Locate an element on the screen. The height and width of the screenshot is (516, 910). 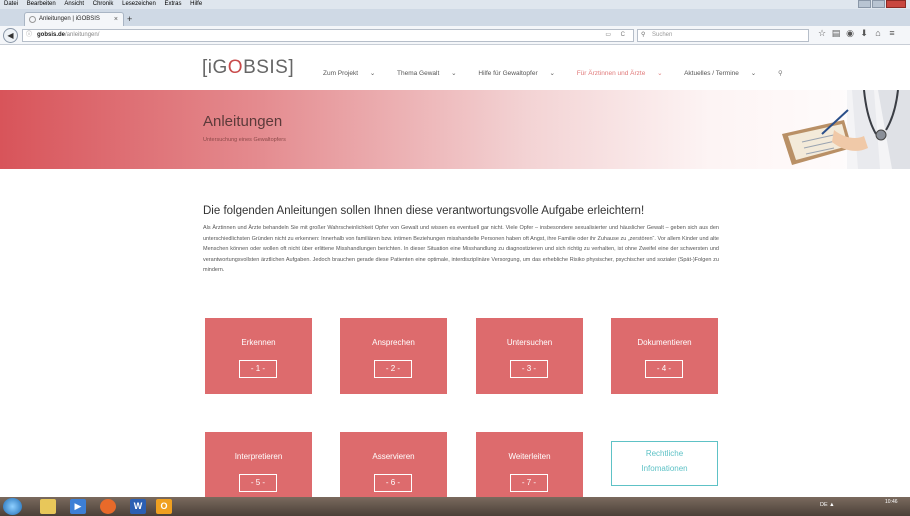
minimize-button is located at coordinates (864, 4).